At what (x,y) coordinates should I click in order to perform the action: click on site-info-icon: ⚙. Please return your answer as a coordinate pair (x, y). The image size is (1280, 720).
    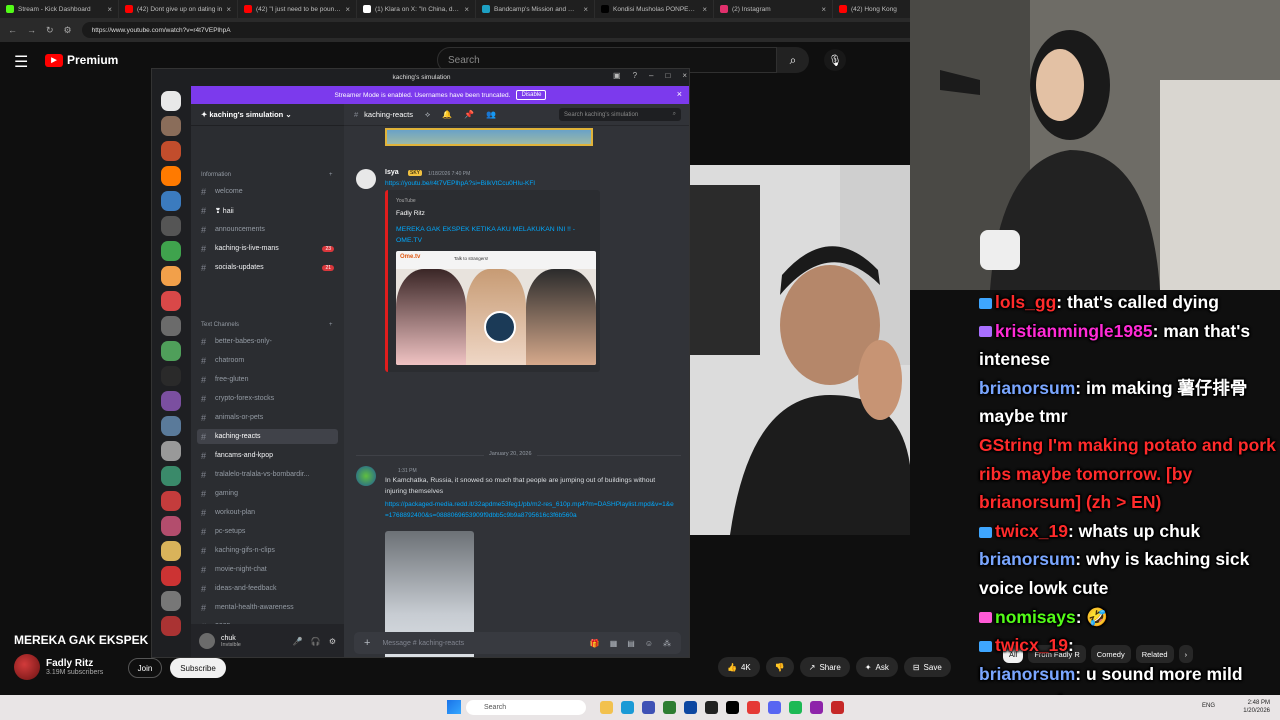
    Looking at the image, I should click on (68, 30).